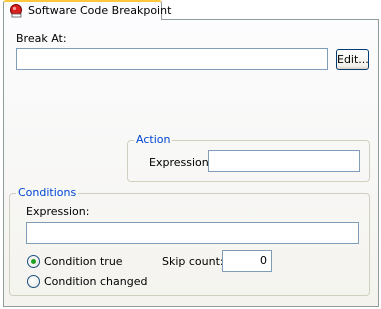 The height and width of the screenshot is (309, 381). Describe the element at coordinates (172, 59) in the screenshot. I see `break-at-input` at that location.